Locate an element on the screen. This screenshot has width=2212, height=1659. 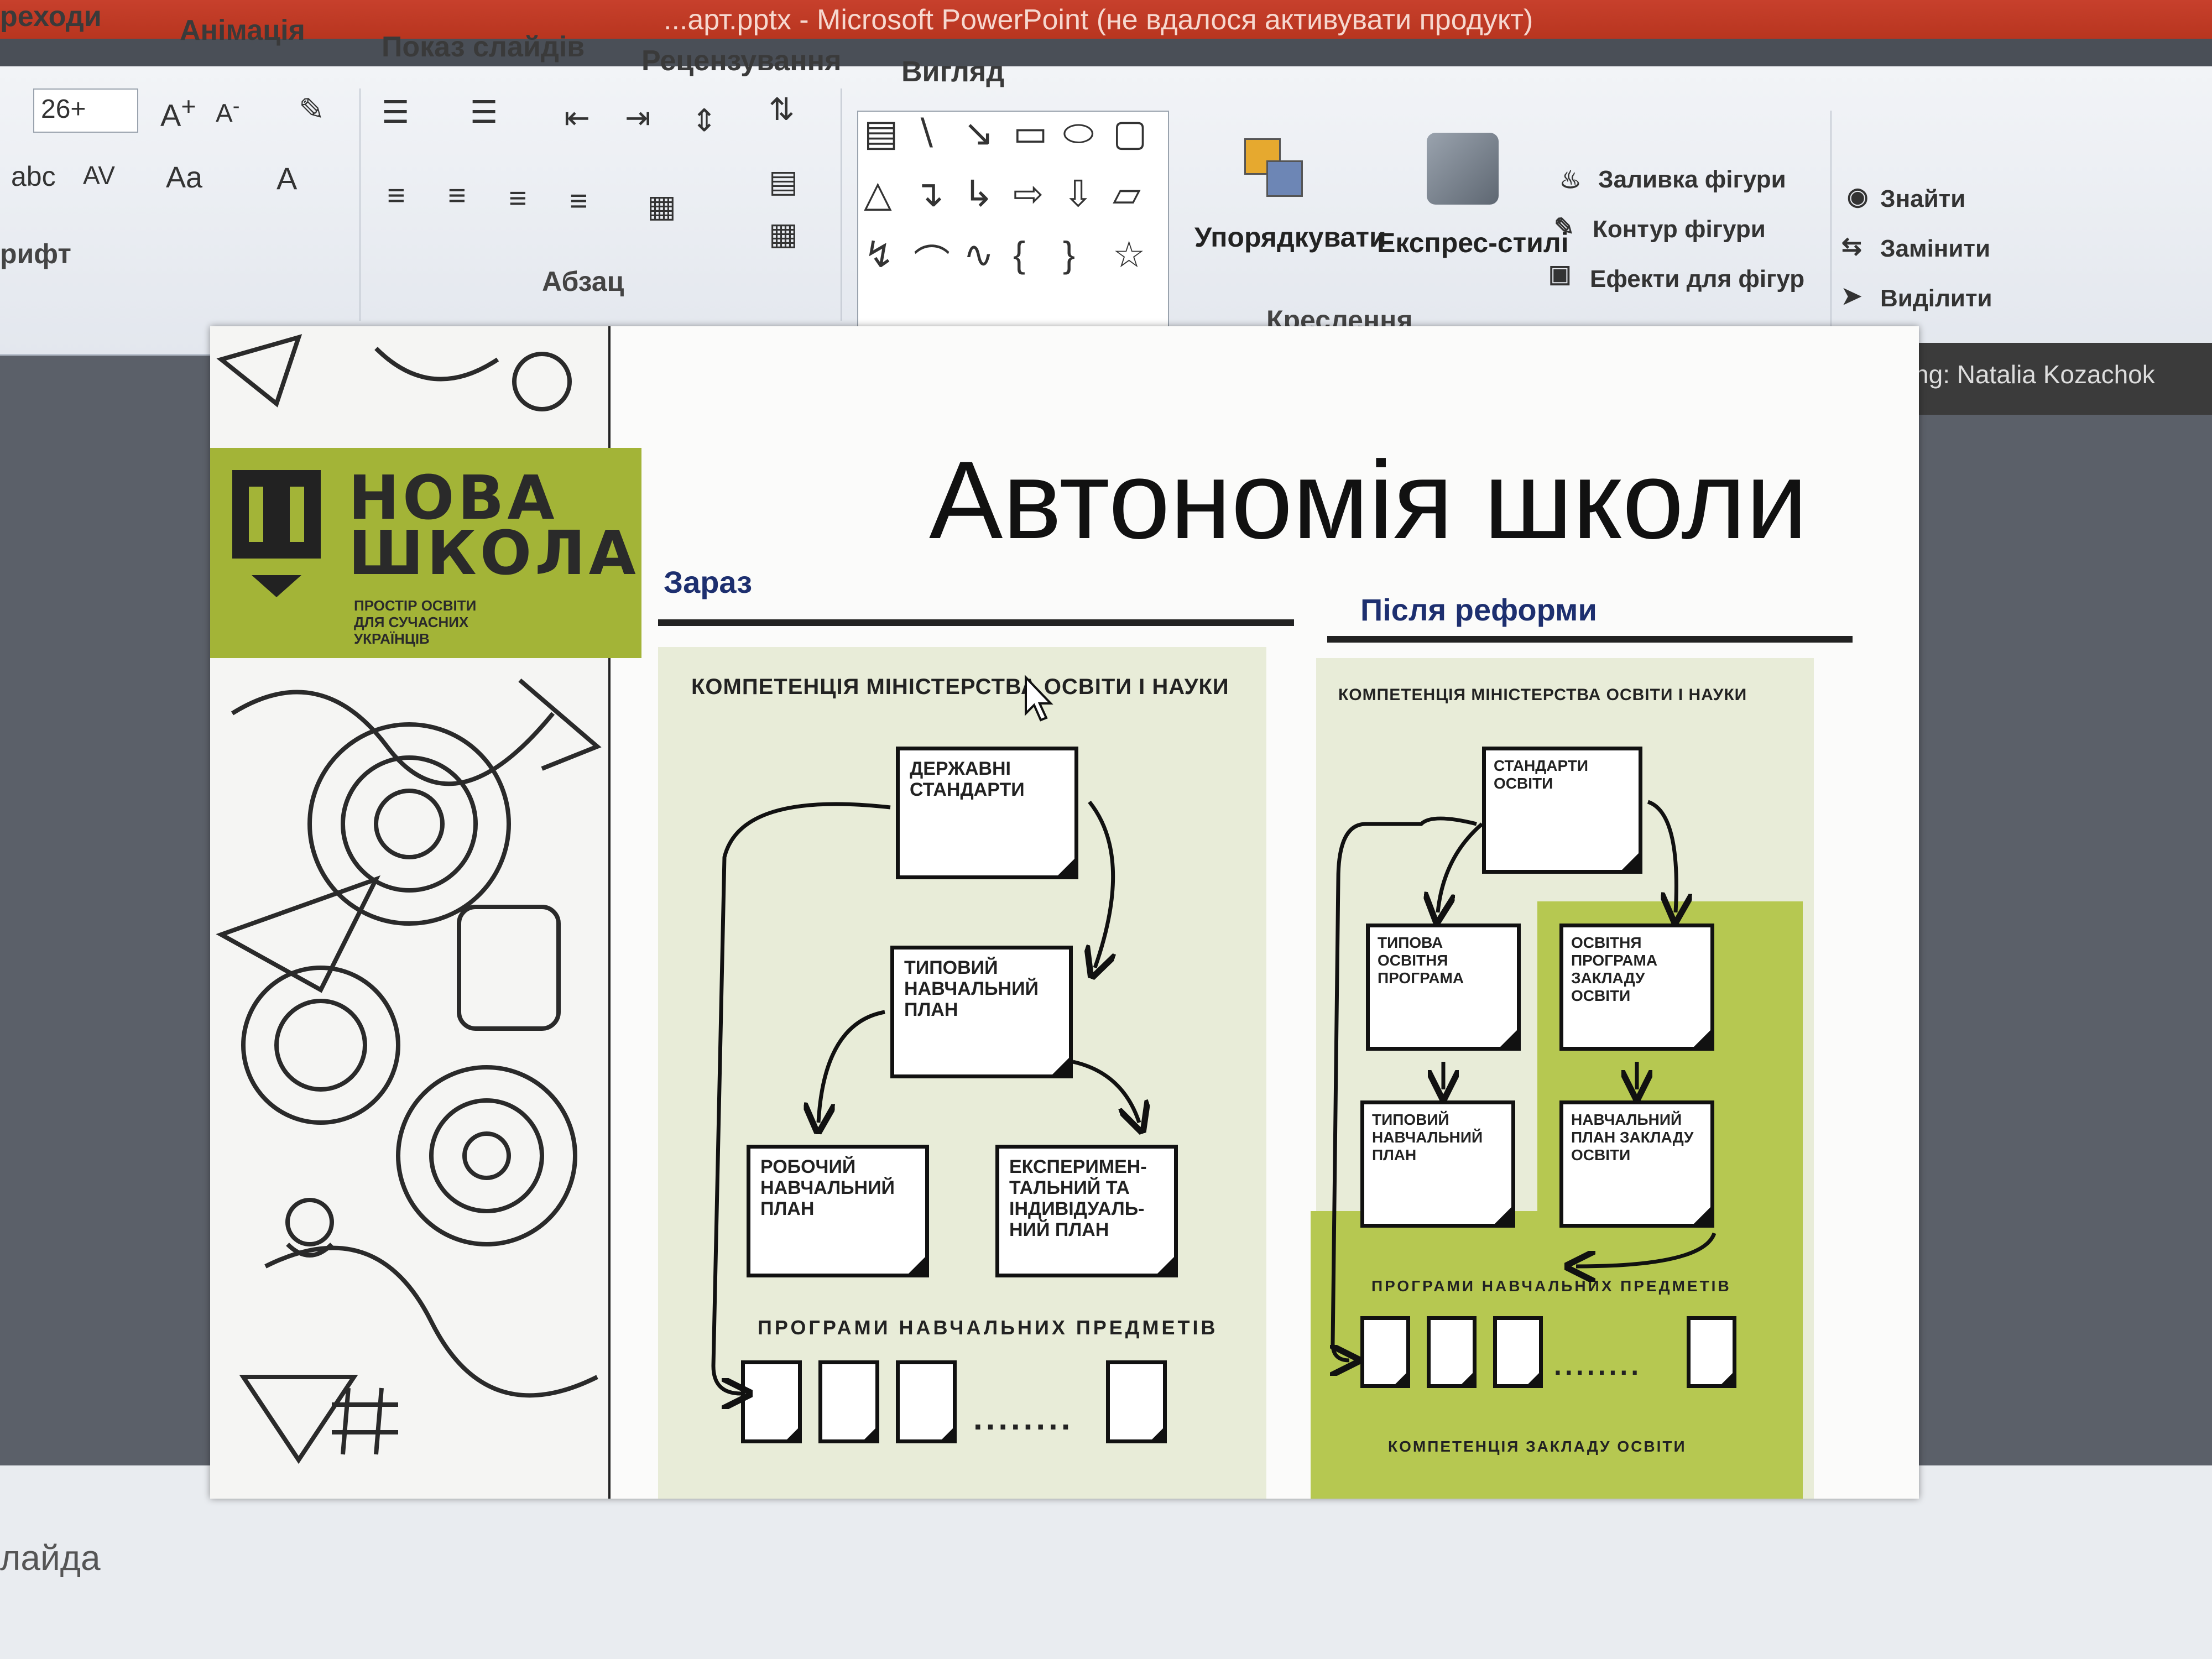
arrange-button: Упорядкувати is located at coordinates (1290, 237).